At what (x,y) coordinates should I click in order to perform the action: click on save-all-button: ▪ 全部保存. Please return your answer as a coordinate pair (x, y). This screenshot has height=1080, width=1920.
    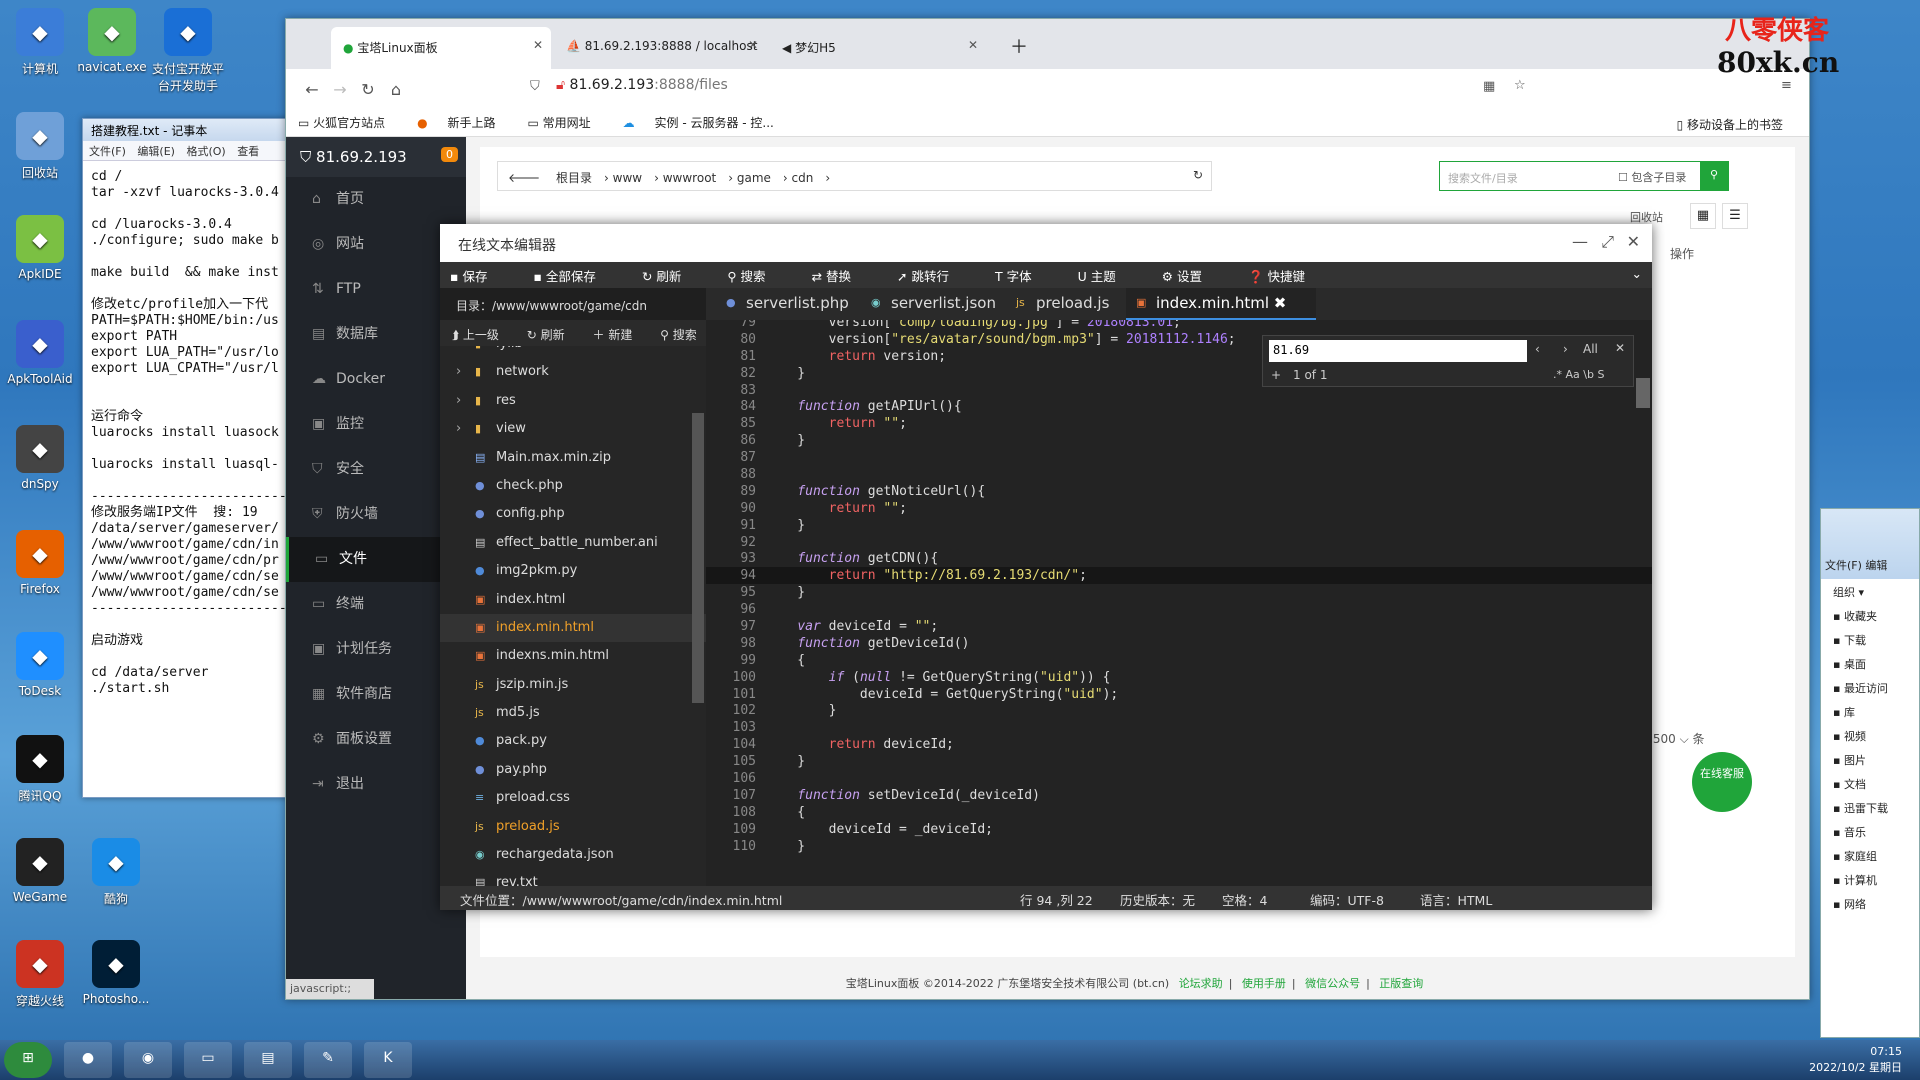
    Looking at the image, I should click on (575, 275).